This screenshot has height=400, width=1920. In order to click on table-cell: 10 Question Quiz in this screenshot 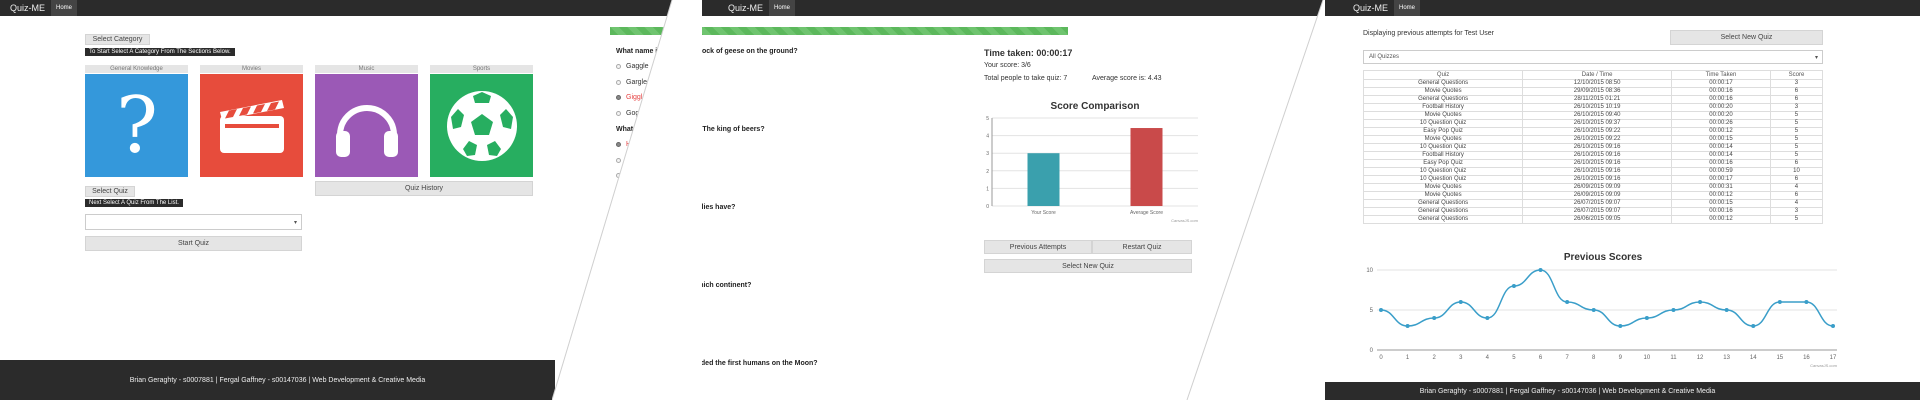, I will do `click(1443, 171)`.